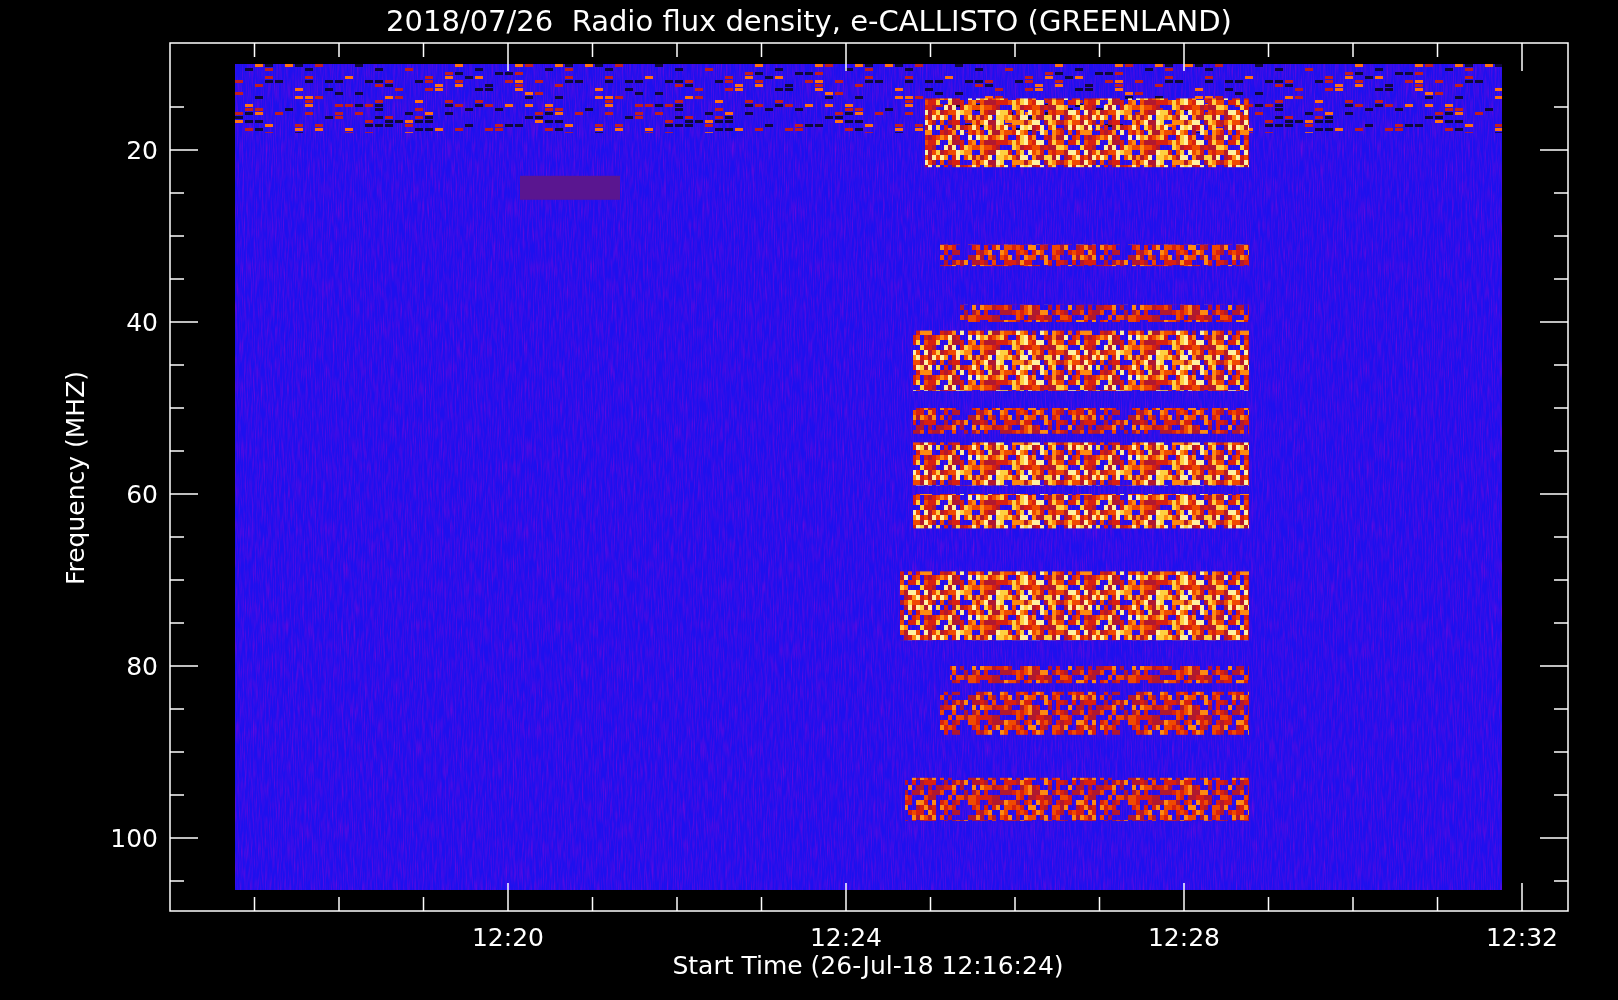 This screenshot has width=1618, height=1000. I want to click on x-tick-label: 12:20, so click(508, 937).